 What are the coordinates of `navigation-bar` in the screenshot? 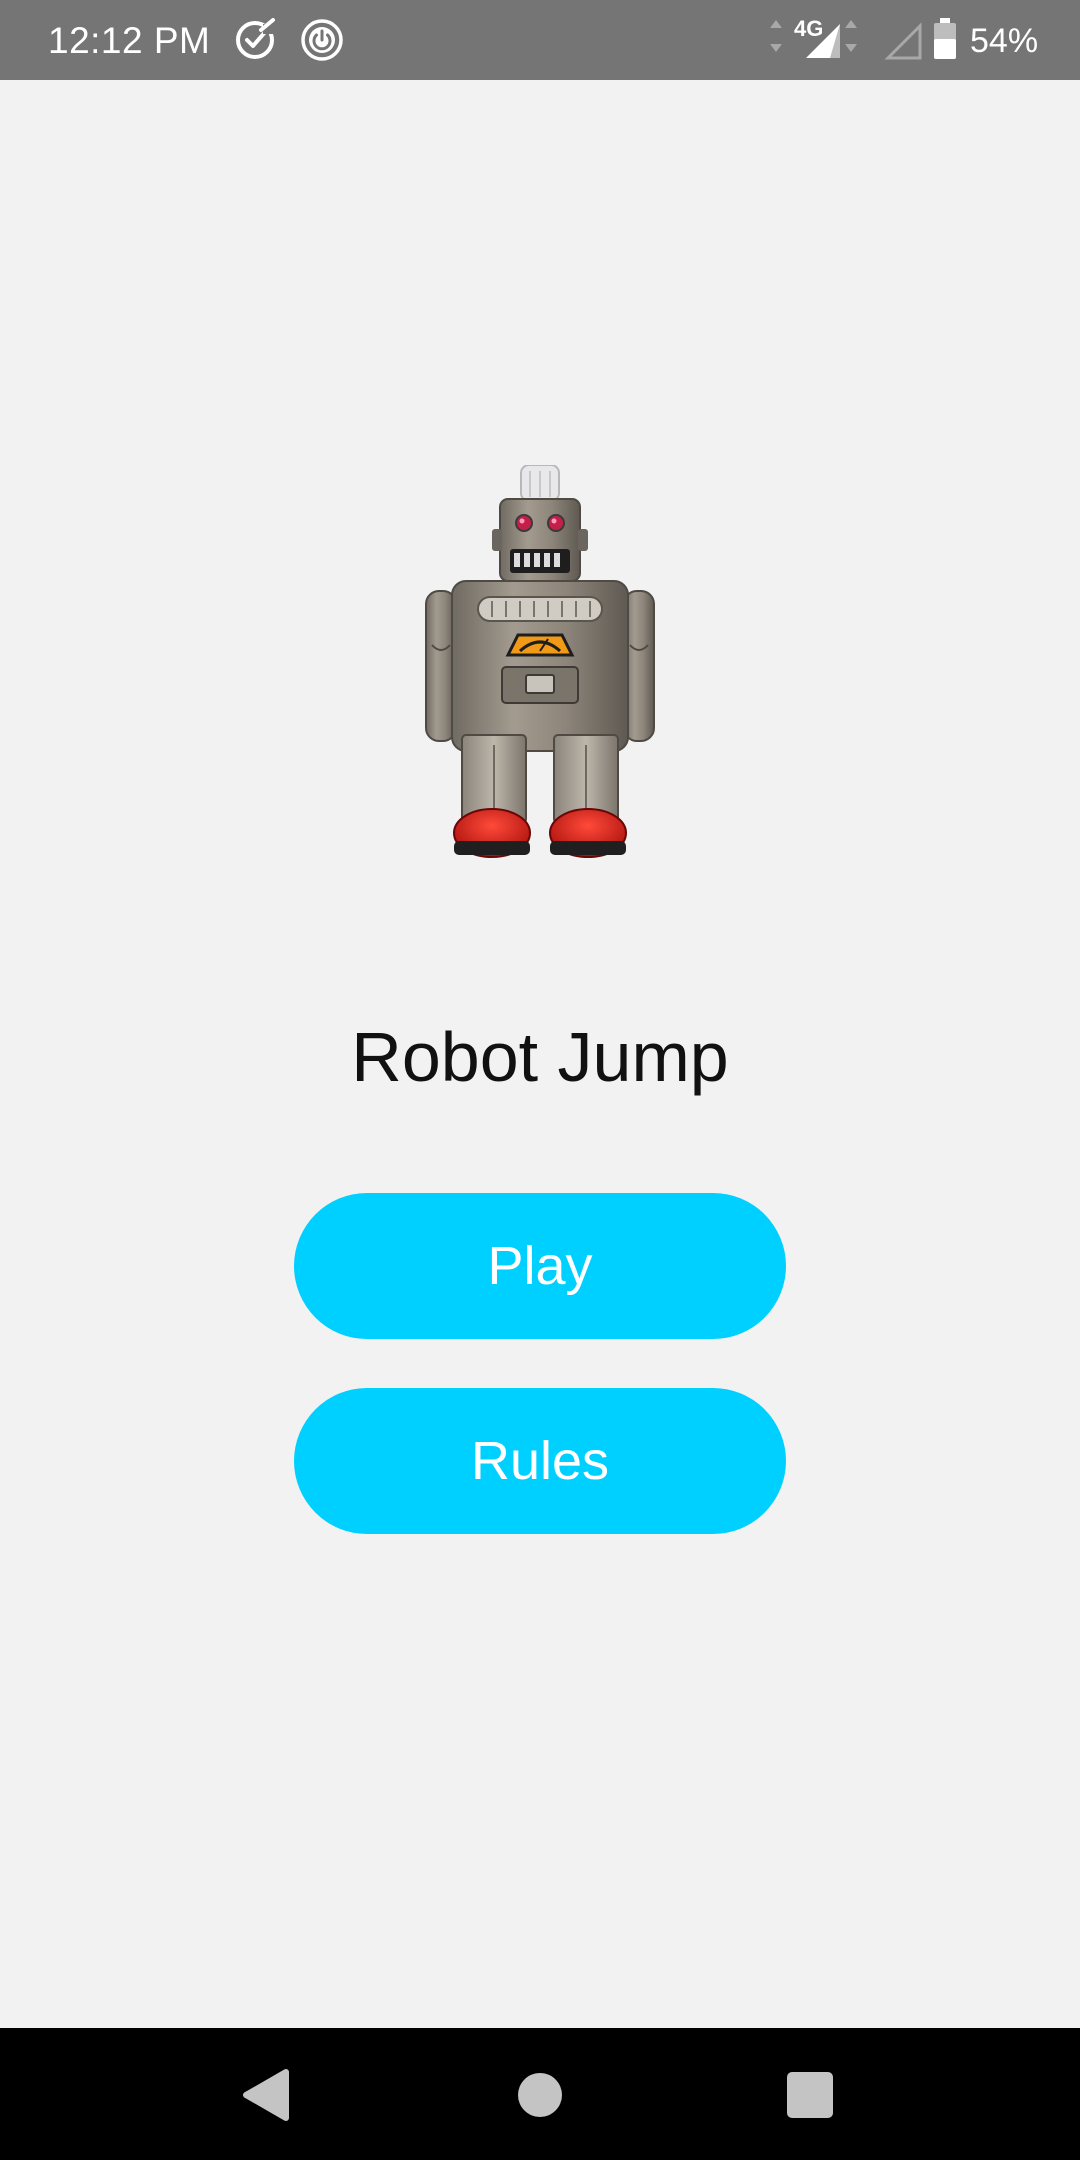 It's located at (540, 2094).